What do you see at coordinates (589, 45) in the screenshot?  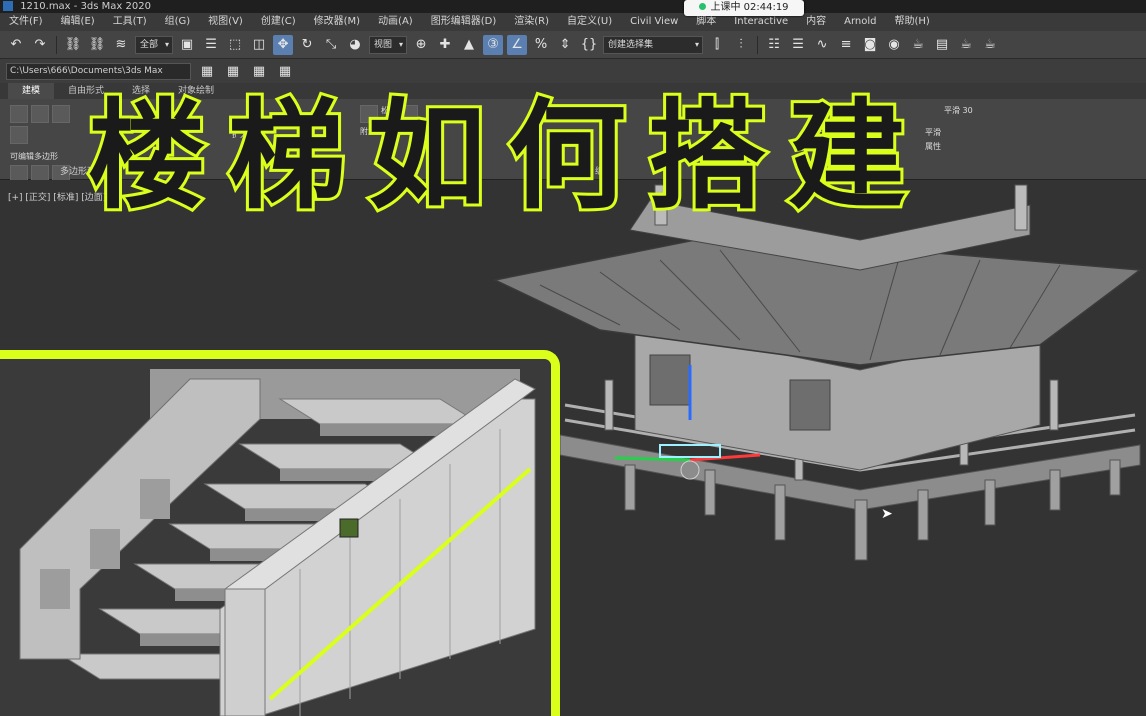 I see `edit-named-sel-icon: {}` at bounding box center [589, 45].